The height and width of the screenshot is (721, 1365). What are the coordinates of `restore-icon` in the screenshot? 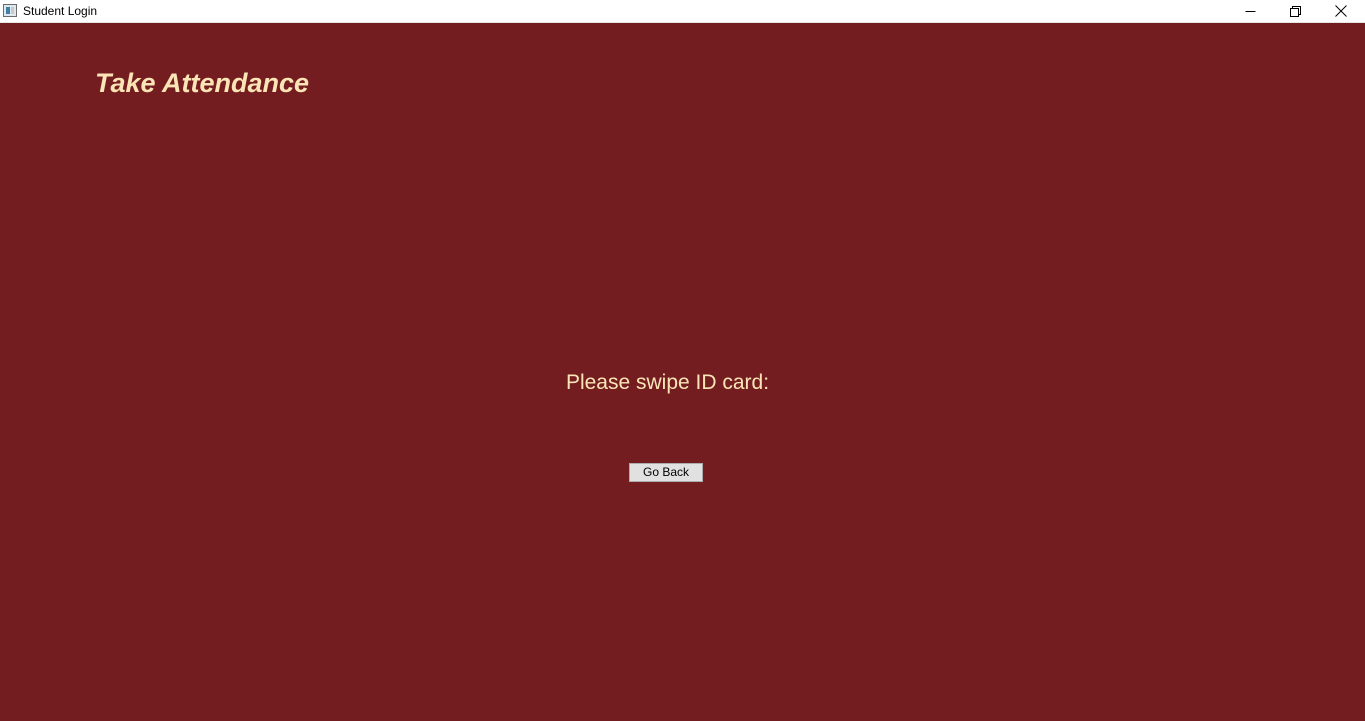 It's located at (1295, 11).